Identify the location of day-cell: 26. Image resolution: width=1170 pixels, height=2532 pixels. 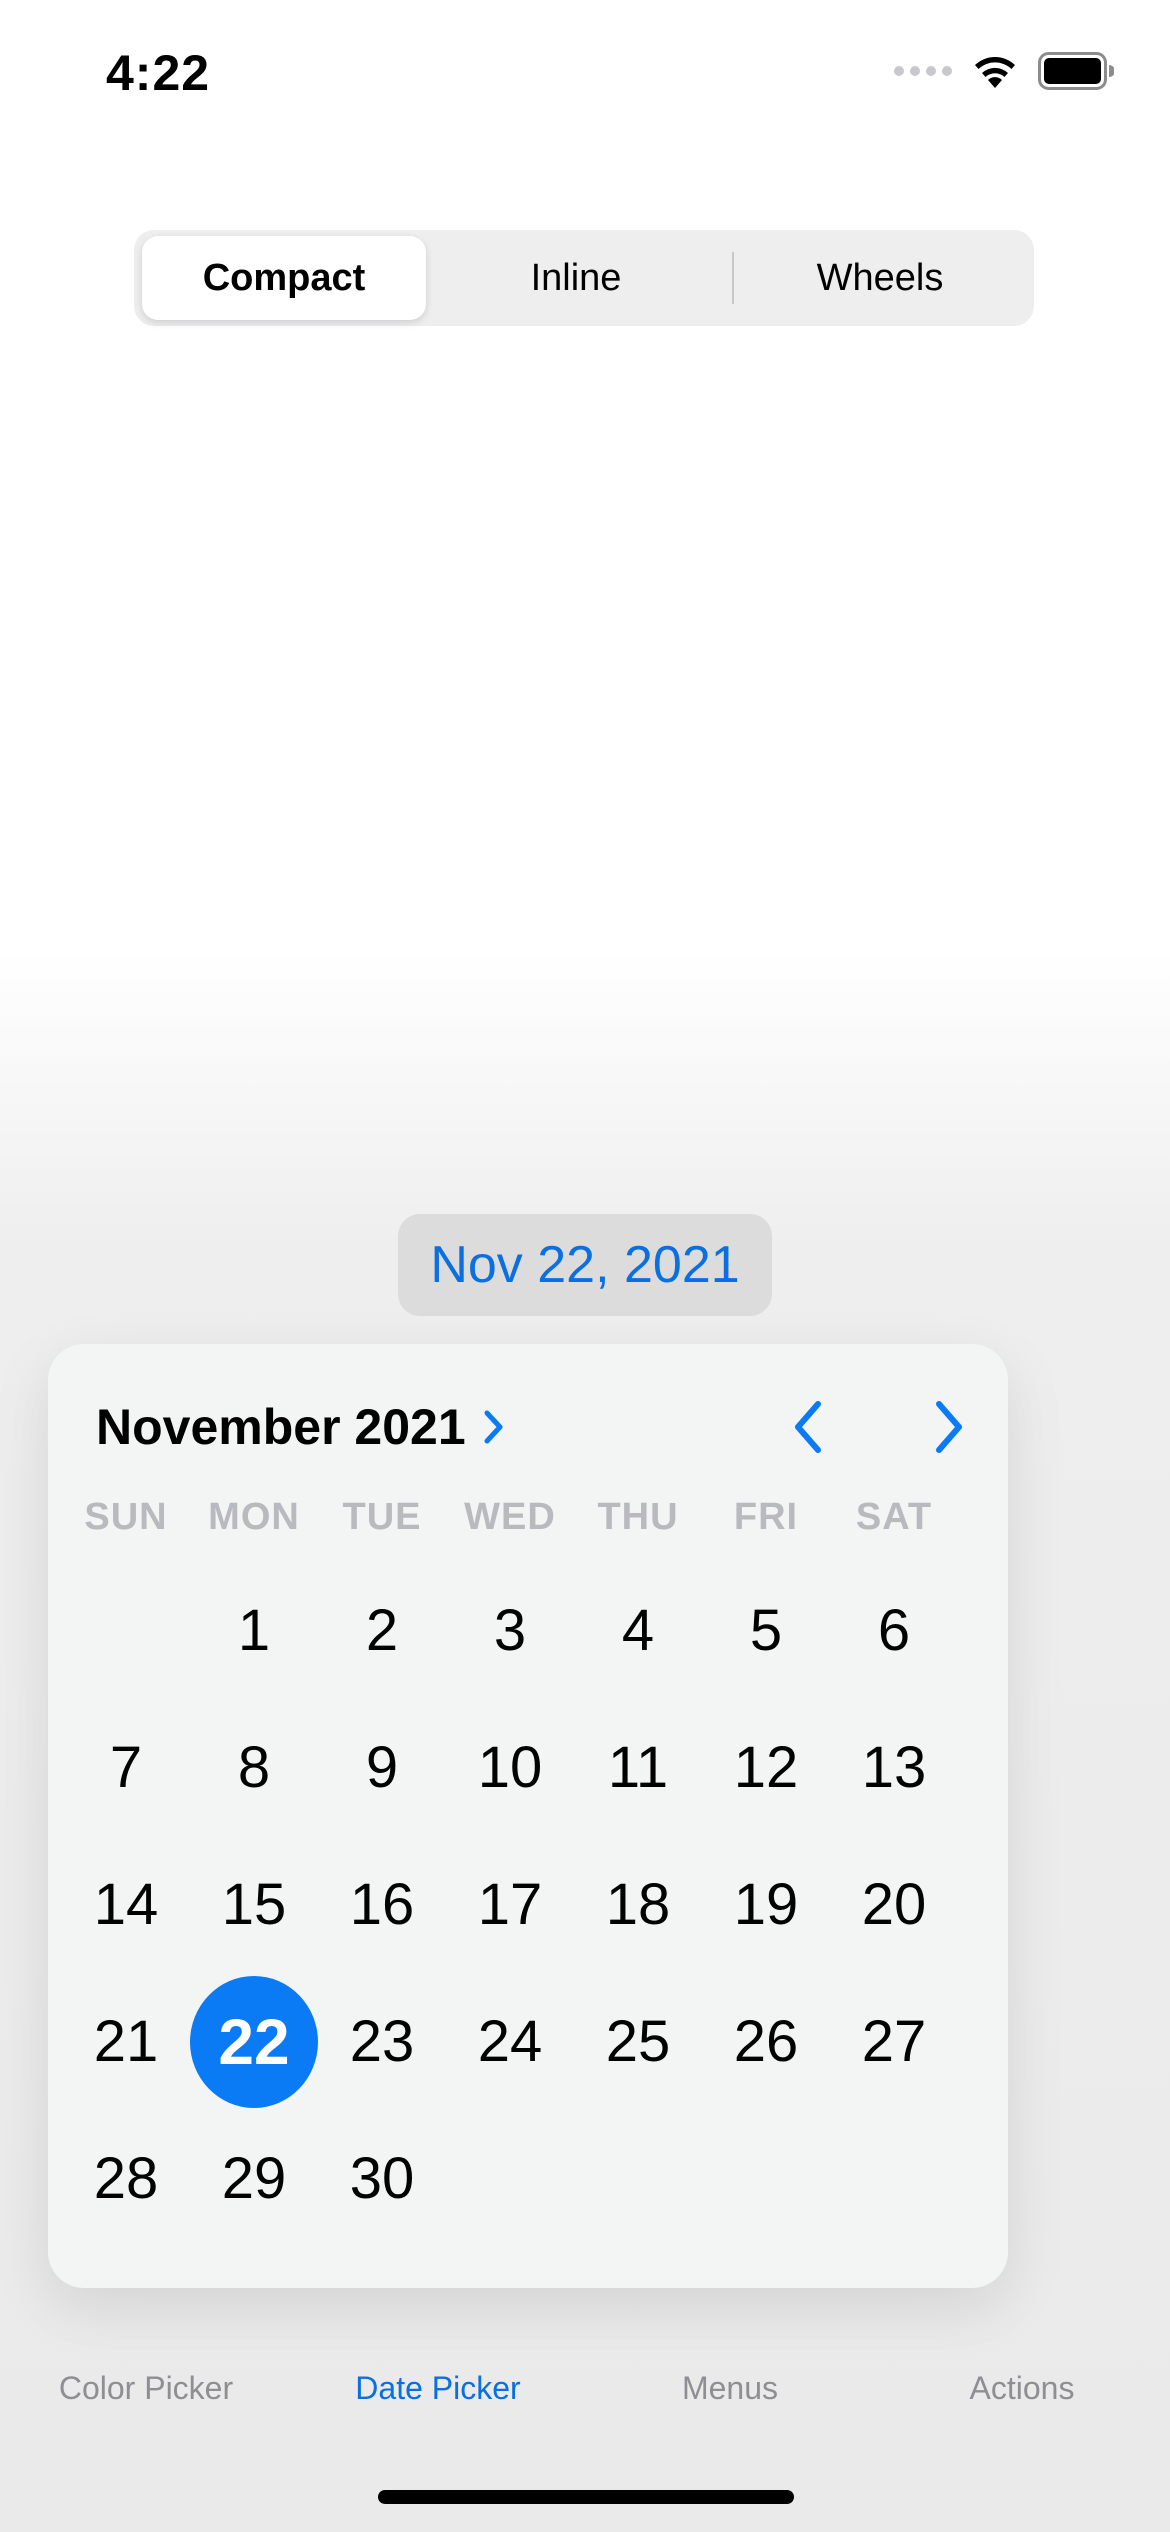
(766, 2041).